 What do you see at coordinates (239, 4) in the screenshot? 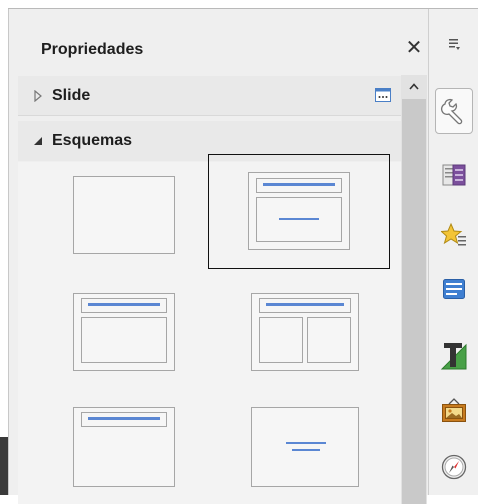
I see `window-top-edge` at bounding box center [239, 4].